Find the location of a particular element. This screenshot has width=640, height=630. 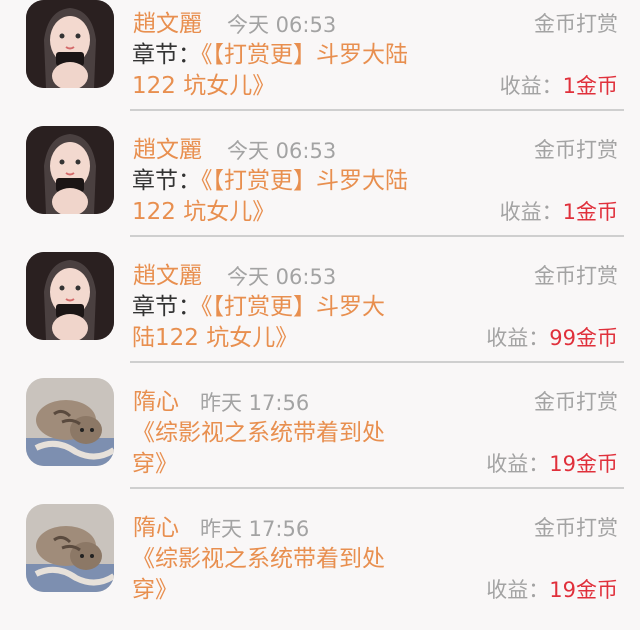

earnings: 收益：99金币 is located at coordinates (552, 338).